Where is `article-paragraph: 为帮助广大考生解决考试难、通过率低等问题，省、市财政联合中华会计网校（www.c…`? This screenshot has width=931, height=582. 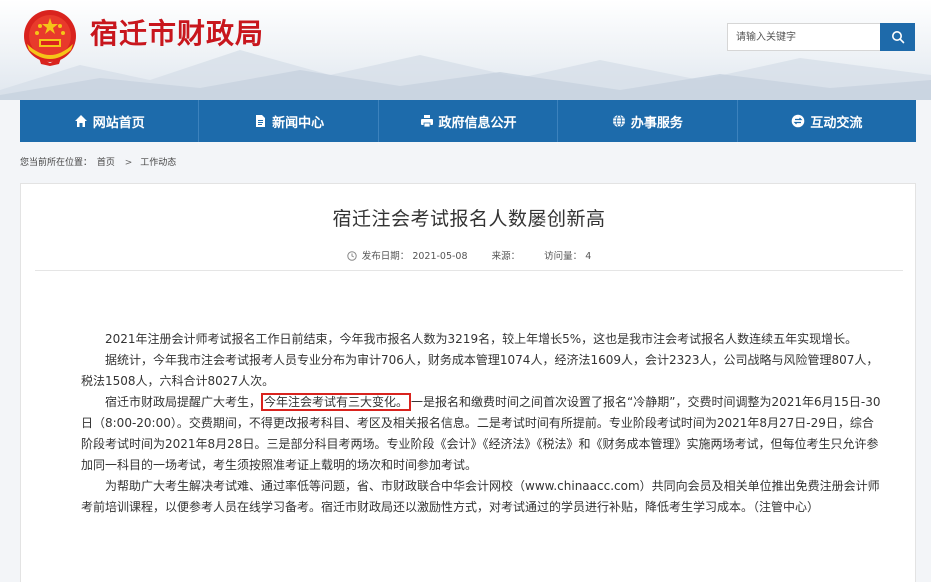
article-paragraph: 为帮助广大考生解决考试难、通过率低等问题，省、市财政联合中华会计网校（www.c… is located at coordinates (480, 496).